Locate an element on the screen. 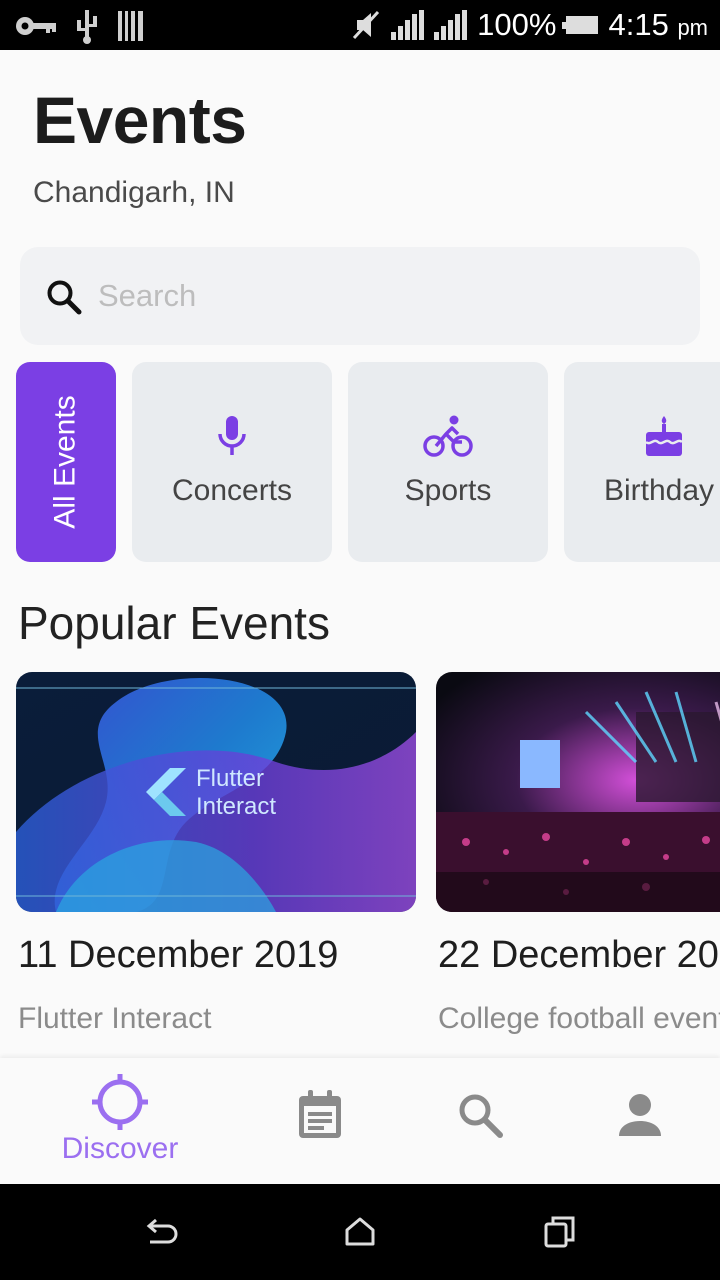 The height and width of the screenshot is (1280, 720). event-name: Flutter Interact is located at coordinates (115, 1018).